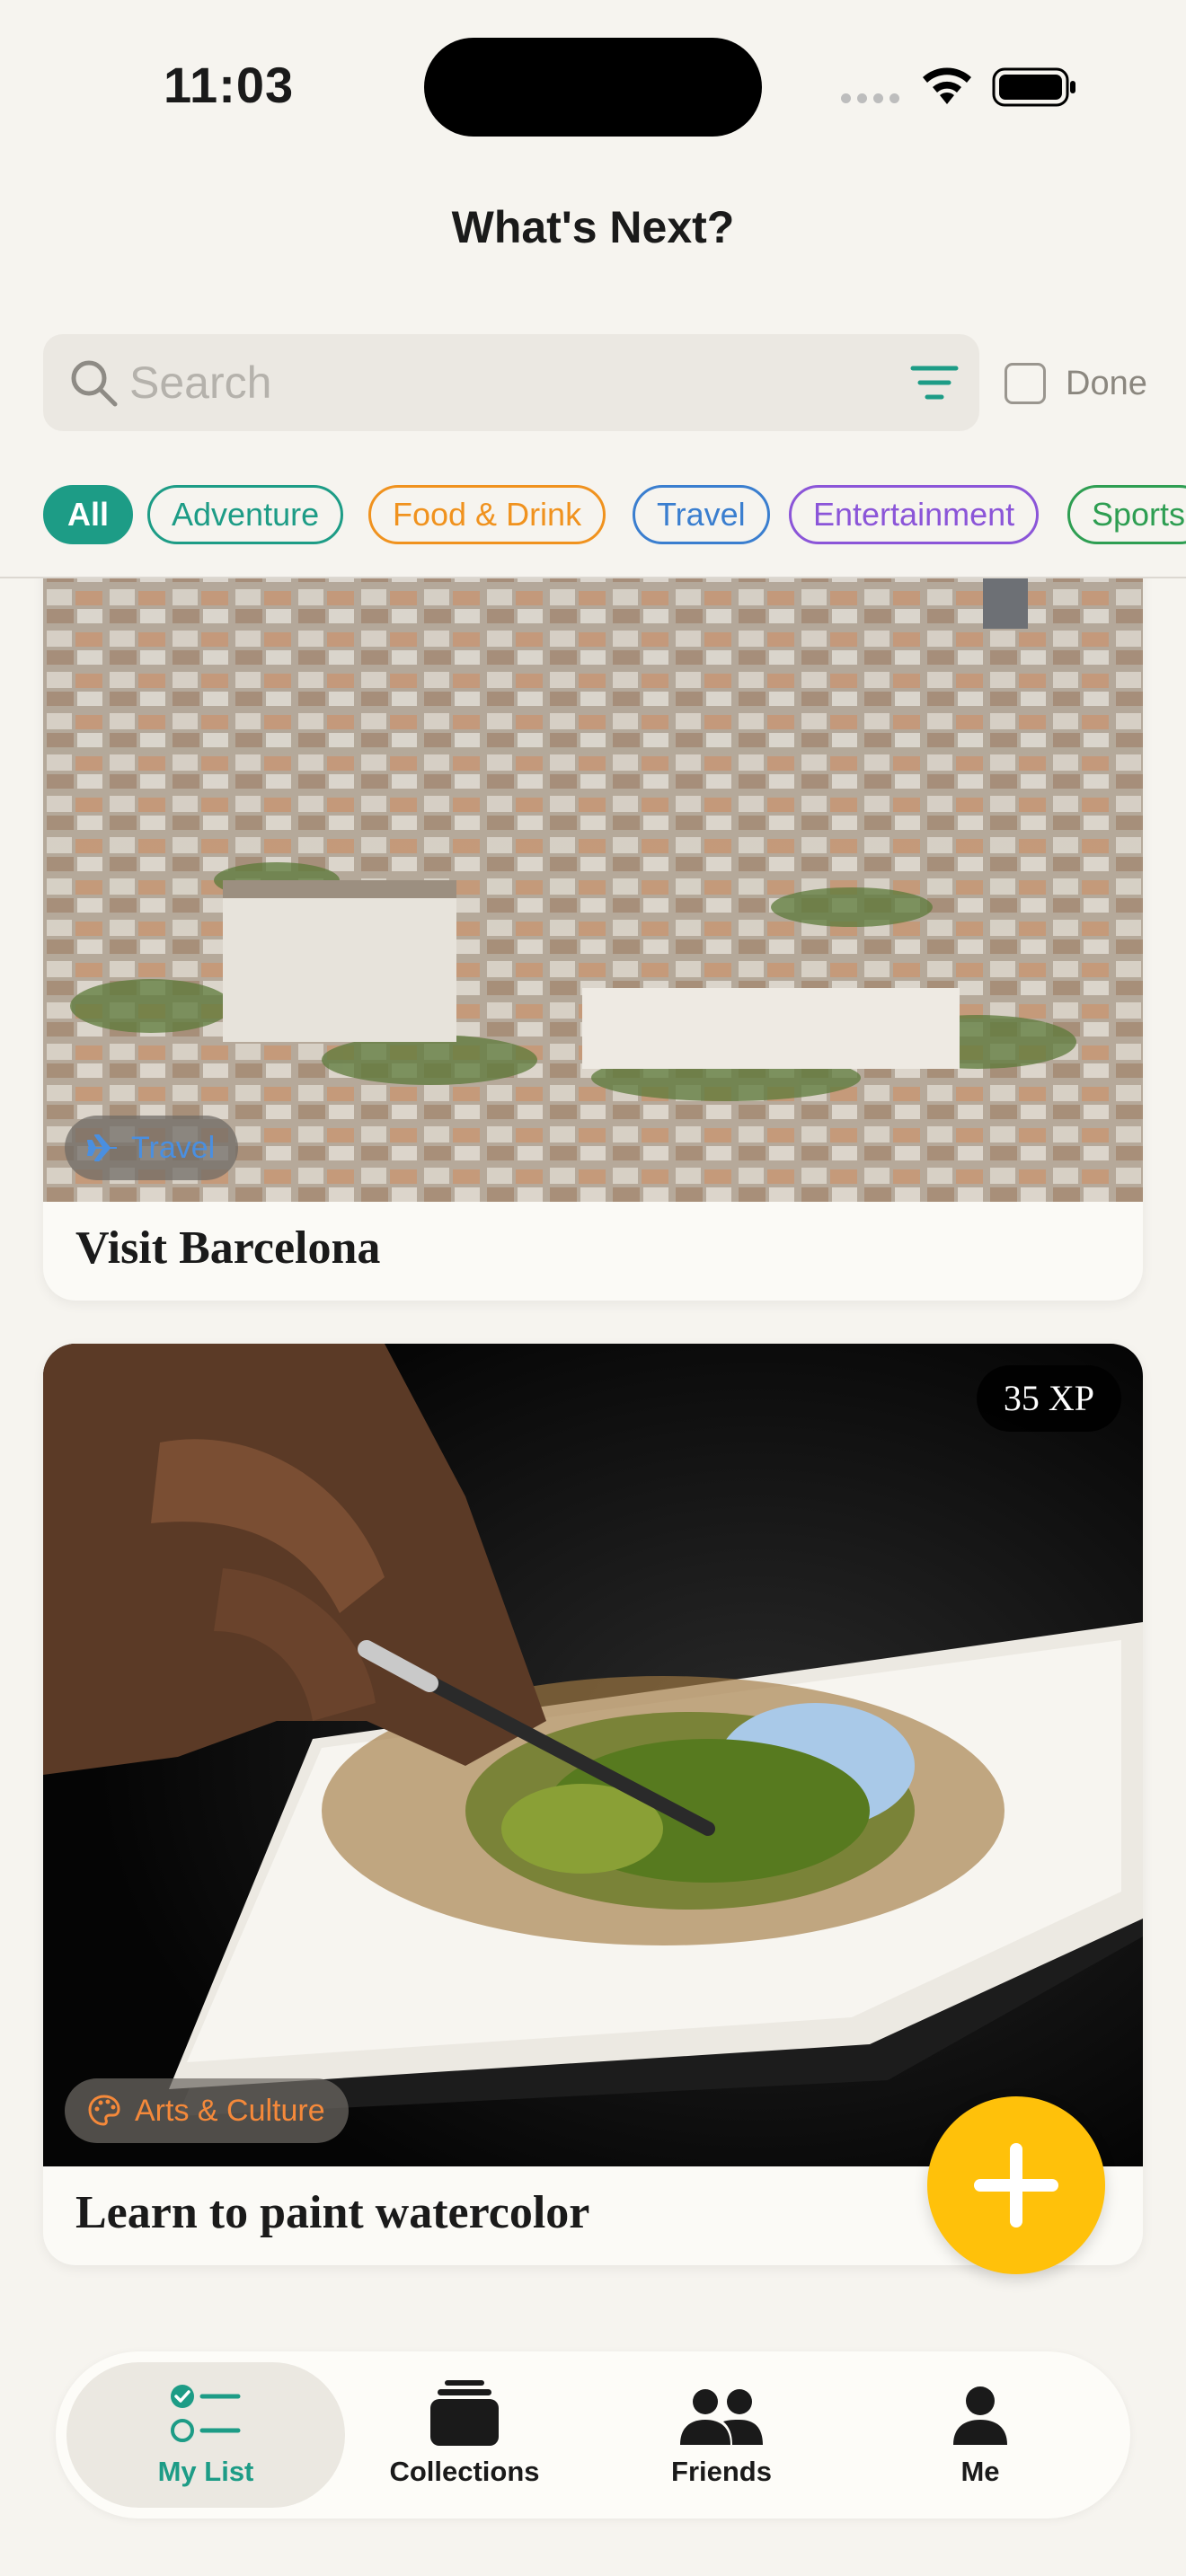 The width and height of the screenshot is (1186, 2576). What do you see at coordinates (1033, 87) in the screenshot?
I see `battery-icon` at bounding box center [1033, 87].